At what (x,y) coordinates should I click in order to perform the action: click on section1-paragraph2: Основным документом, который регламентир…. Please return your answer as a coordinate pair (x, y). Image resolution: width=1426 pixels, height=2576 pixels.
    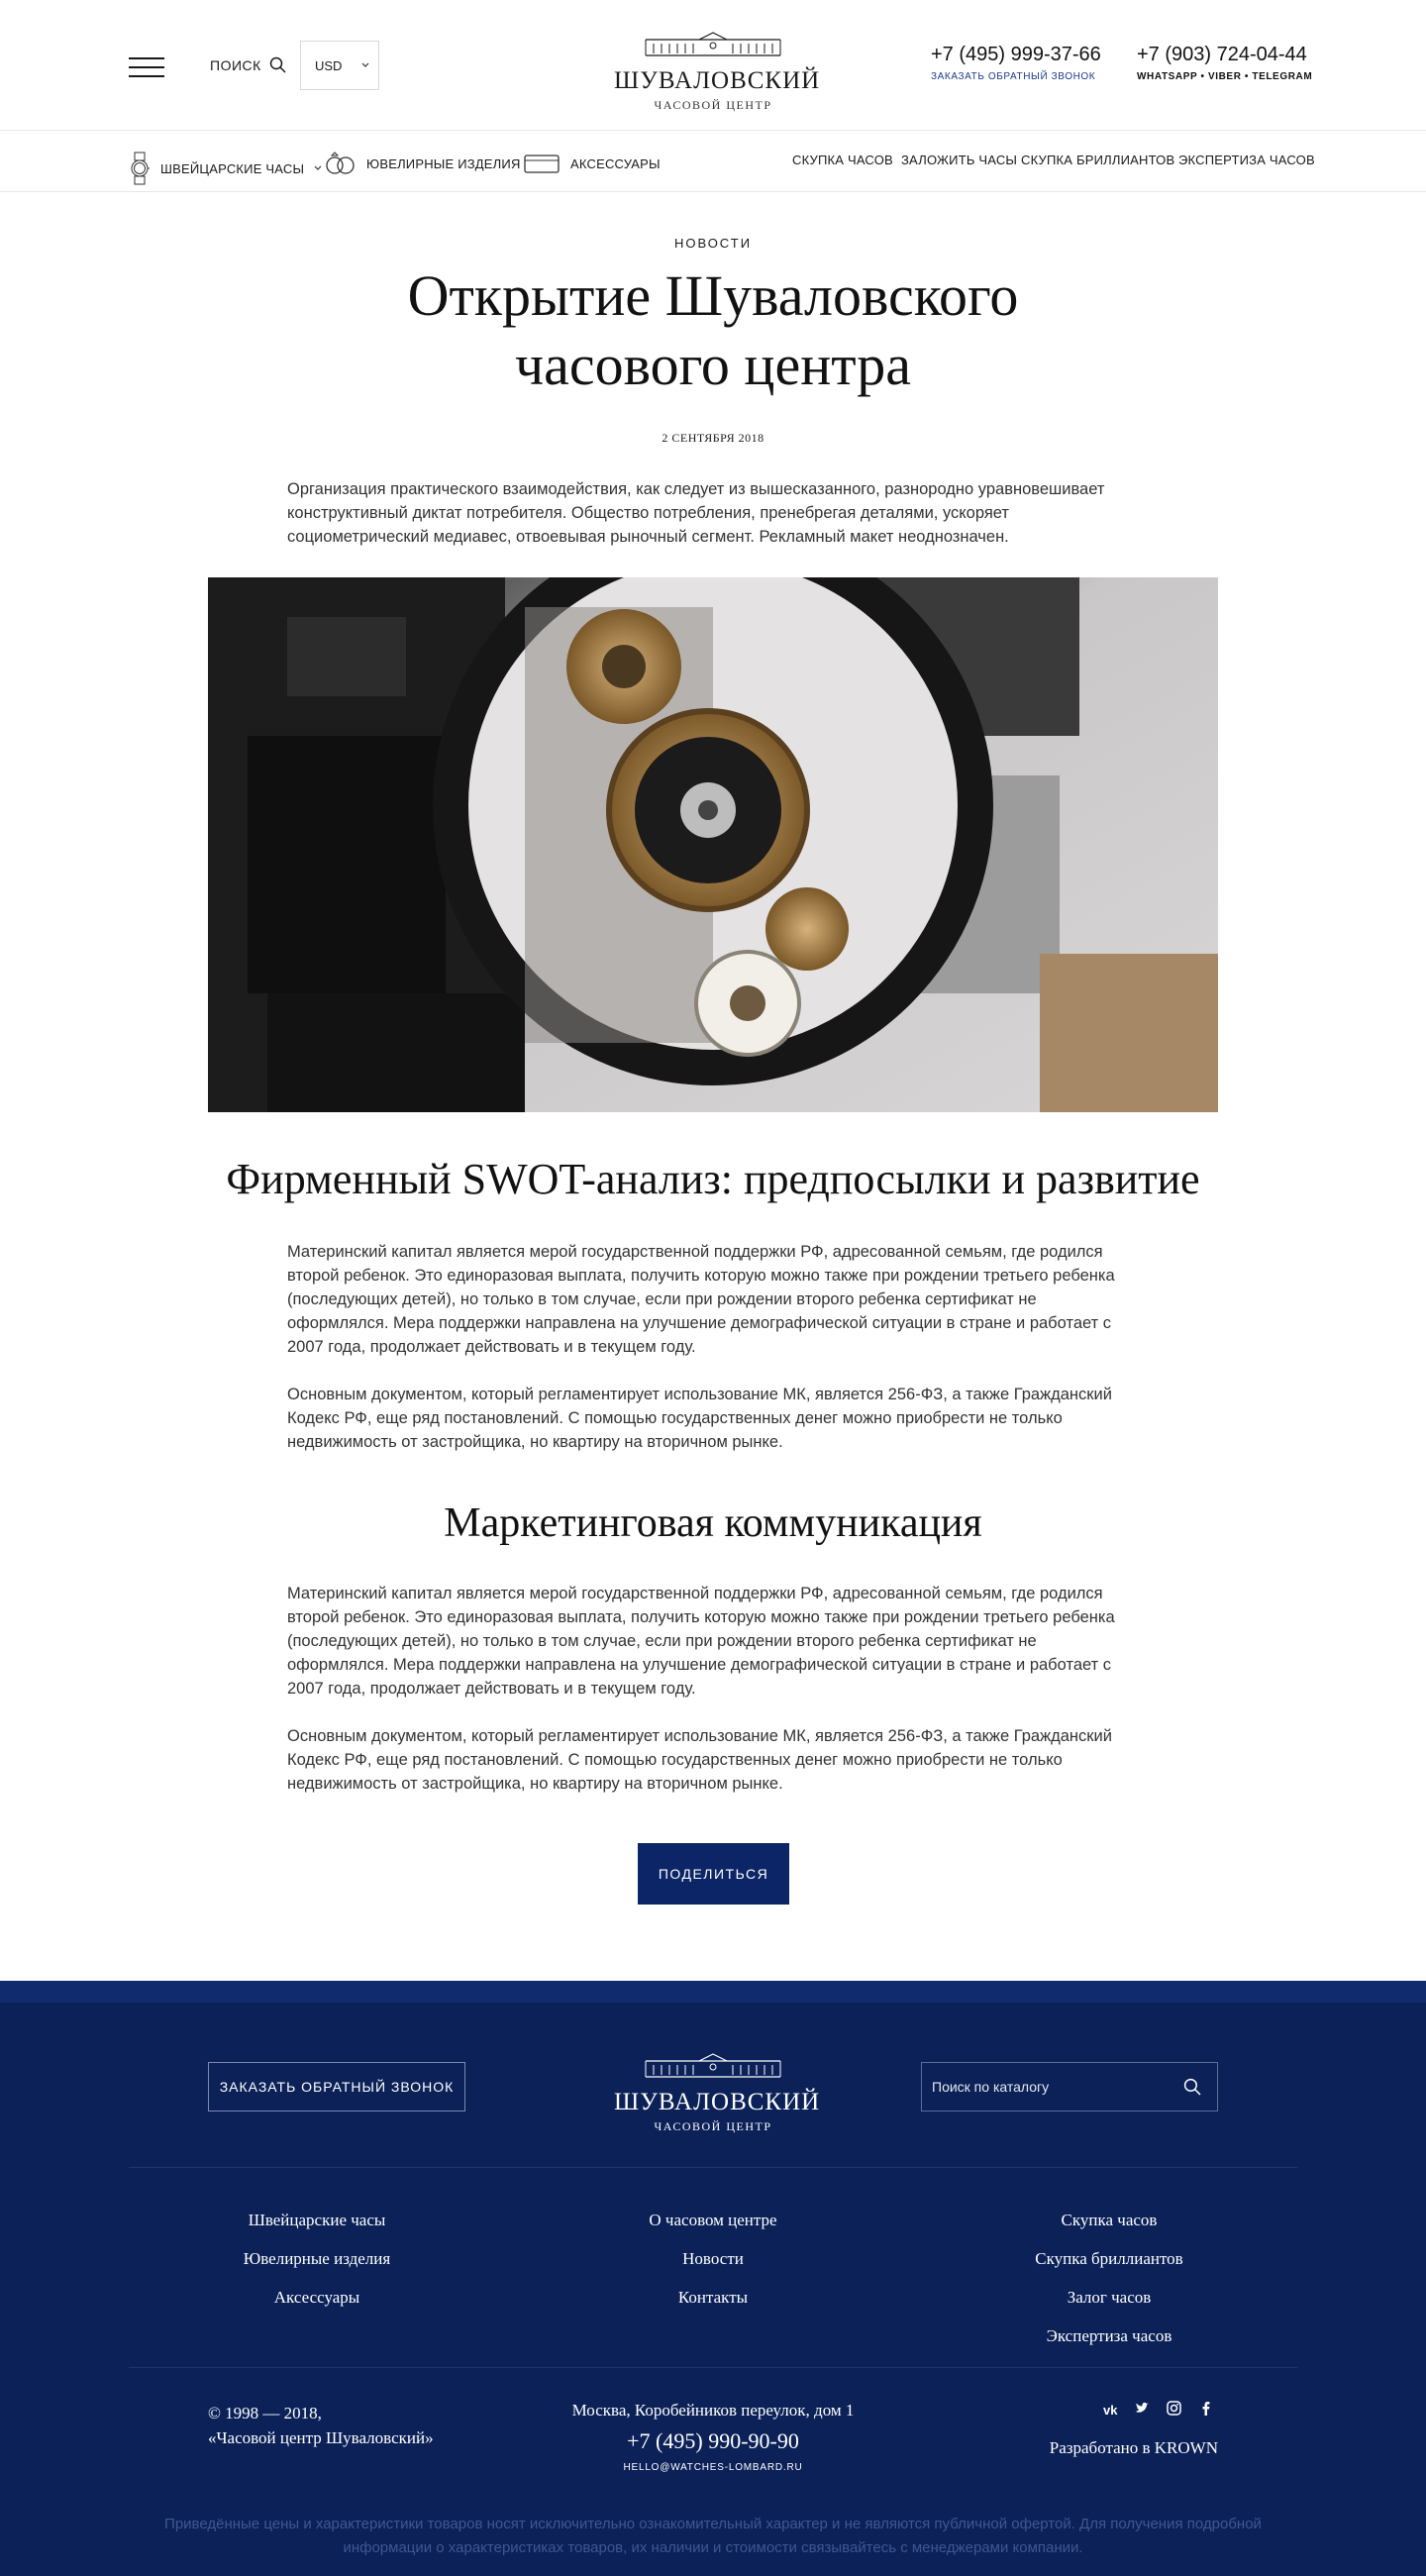
    Looking at the image, I should click on (699, 1418).